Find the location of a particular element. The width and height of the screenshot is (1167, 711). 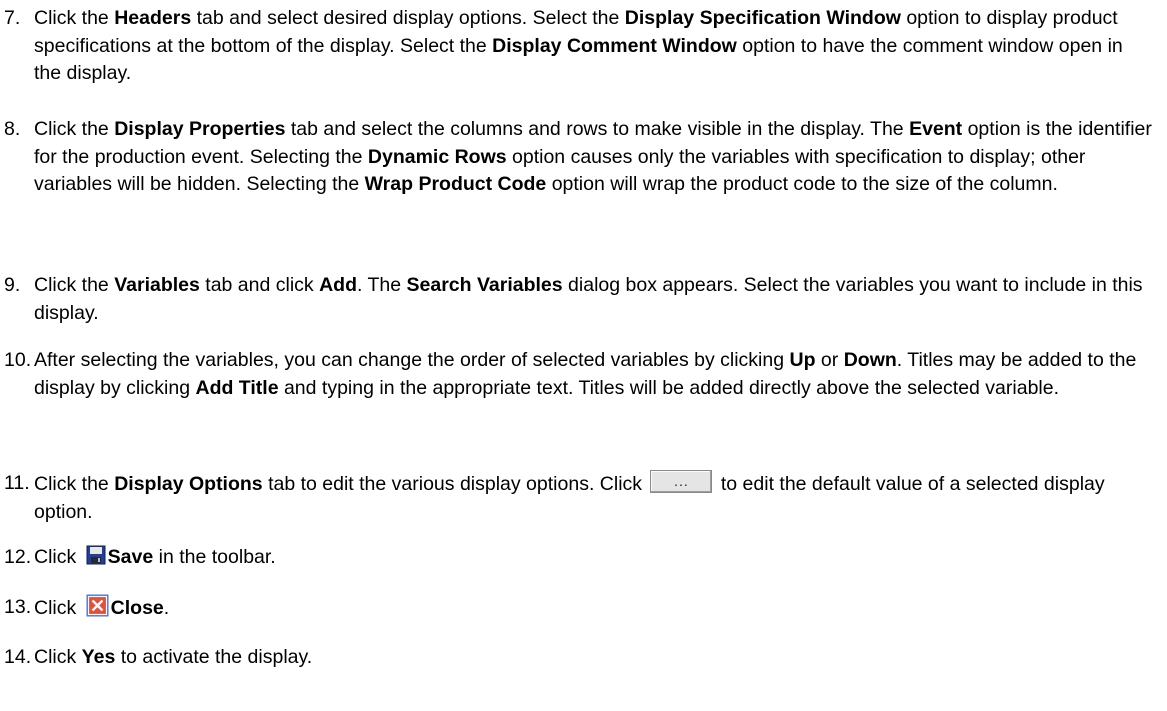

ui-term: Up is located at coordinates (802, 360).